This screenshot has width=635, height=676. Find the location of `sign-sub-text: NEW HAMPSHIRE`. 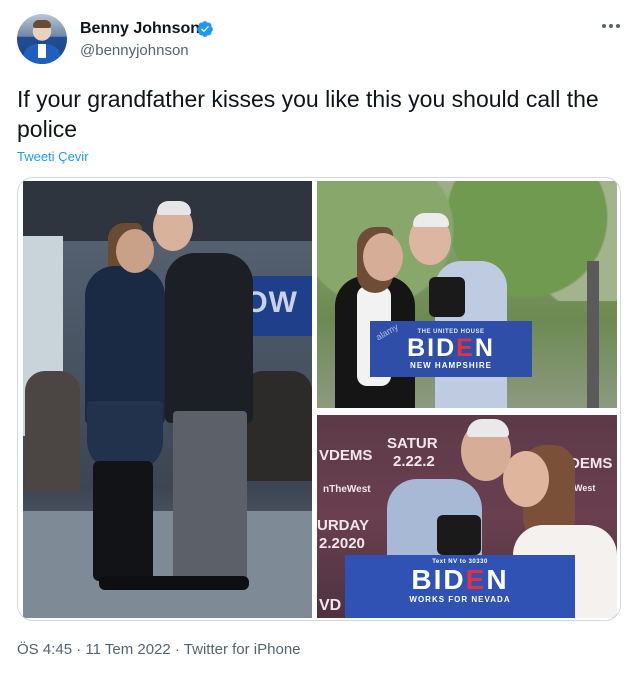

sign-sub-text: NEW HAMPSHIRE is located at coordinates (451, 365).